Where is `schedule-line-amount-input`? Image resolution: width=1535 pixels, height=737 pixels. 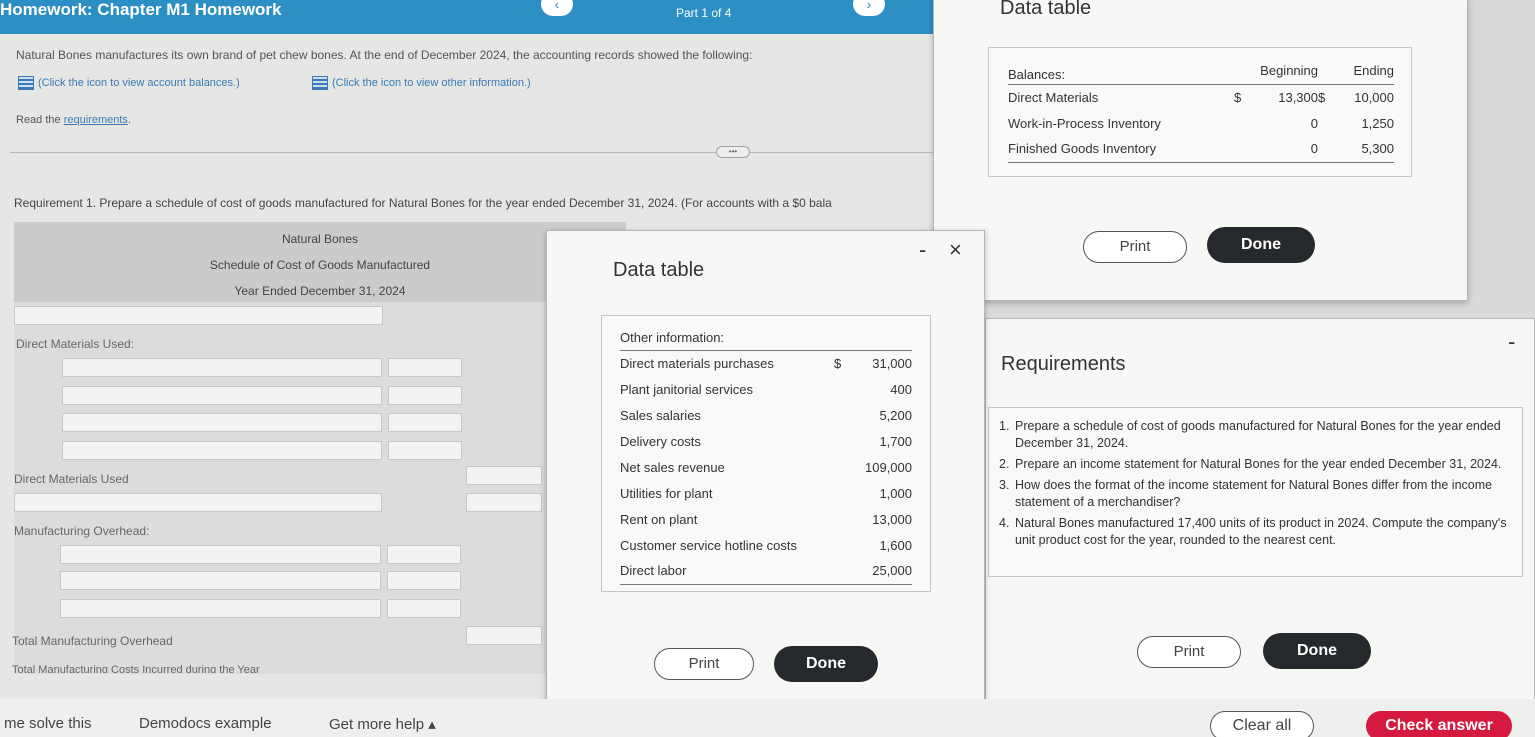 schedule-line-amount-input is located at coordinates (504, 502).